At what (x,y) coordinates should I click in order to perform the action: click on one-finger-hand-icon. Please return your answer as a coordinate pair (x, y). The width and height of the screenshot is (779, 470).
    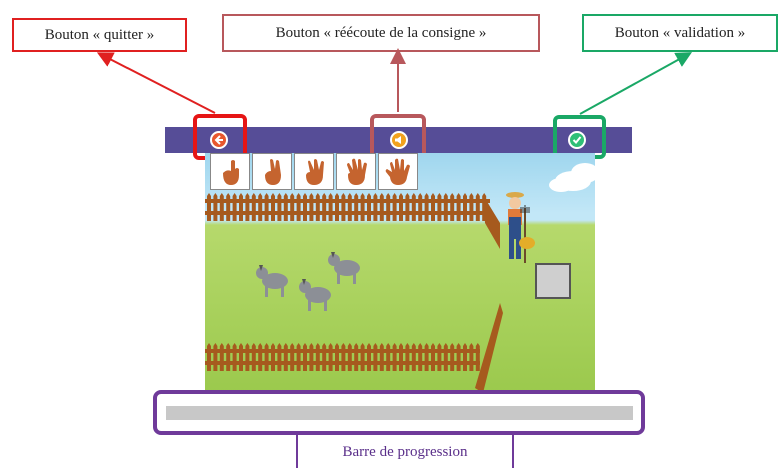
    Looking at the image, I should click on (231, 172).